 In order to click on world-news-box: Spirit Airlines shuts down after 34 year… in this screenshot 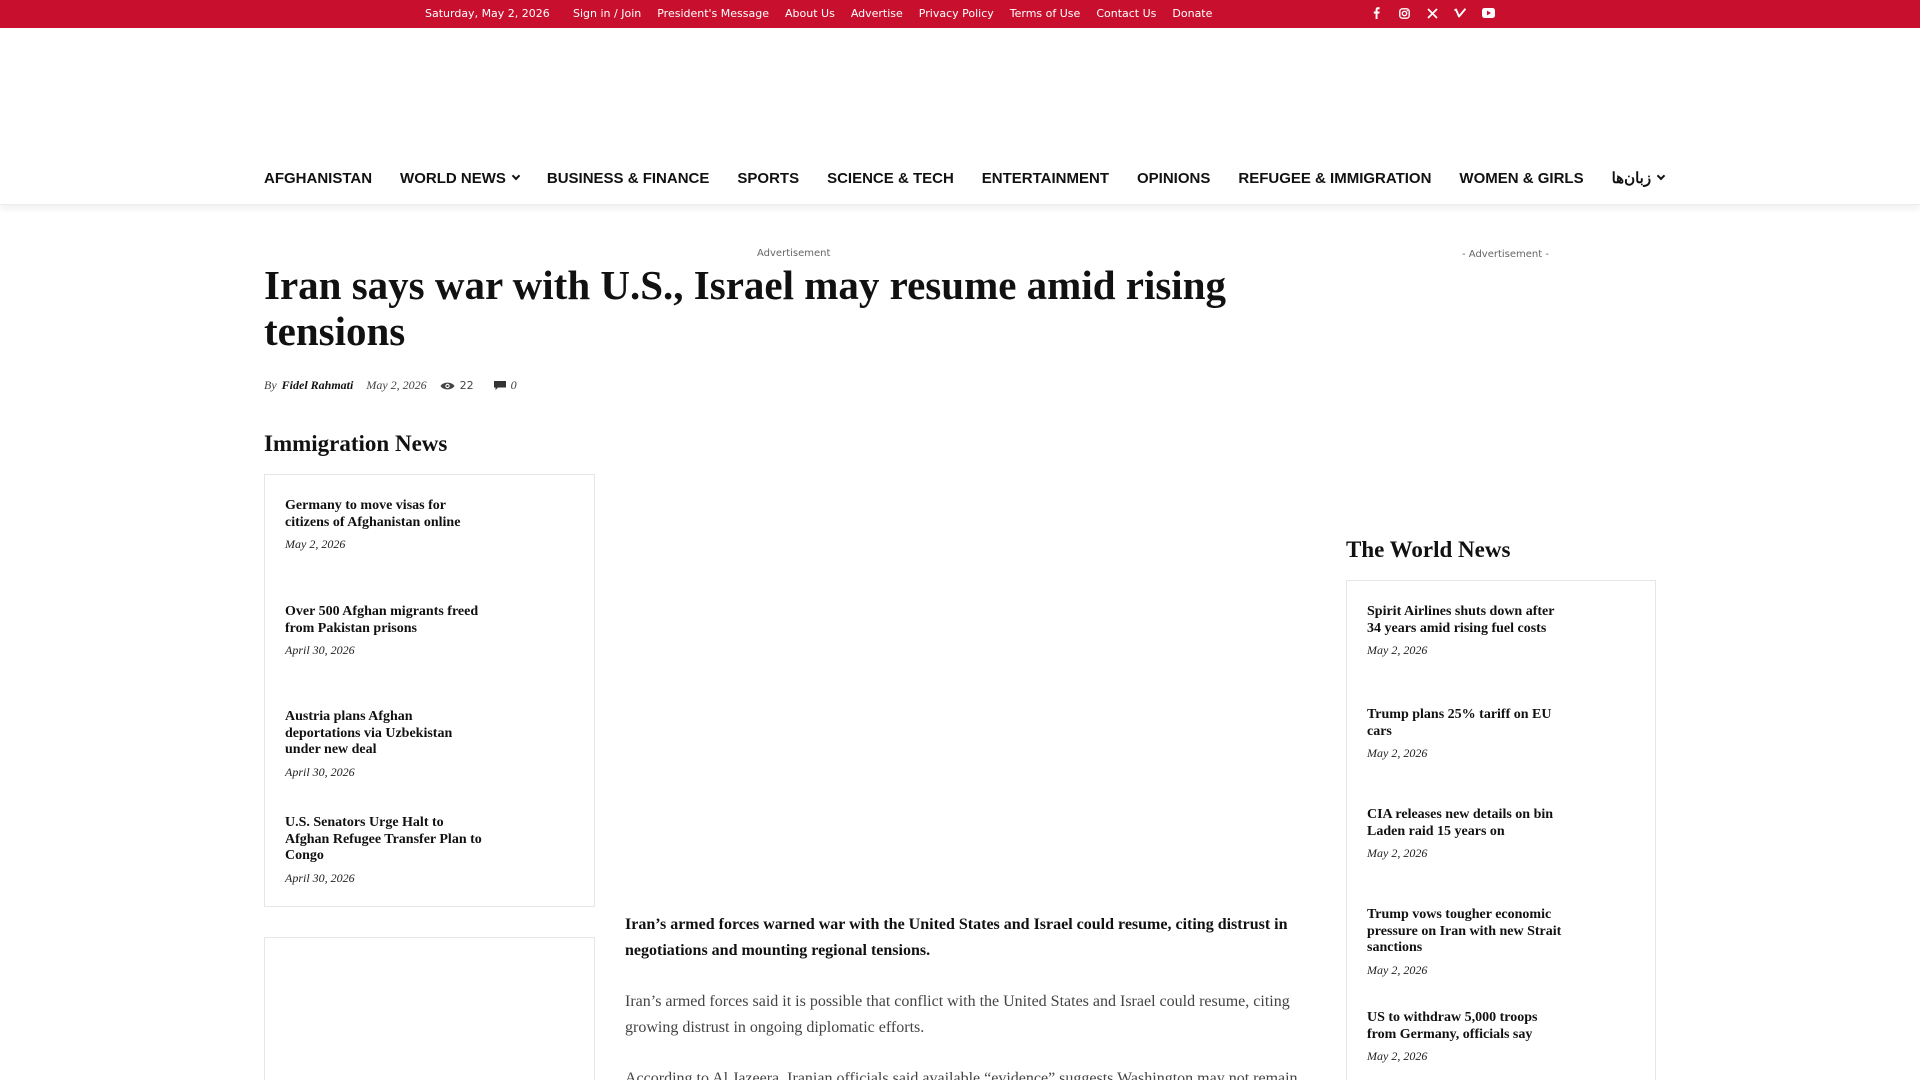, I will do `click(1501, 830)`.